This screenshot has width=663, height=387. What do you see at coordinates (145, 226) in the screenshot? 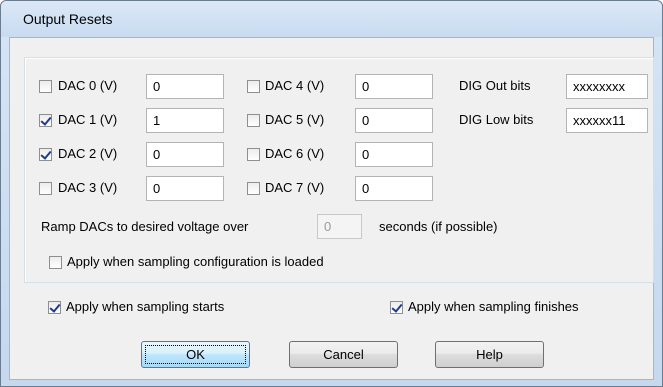
I see `ramp-prefix-label: Ramp DACs to desired voltage over` at bounding box center [145, 226].